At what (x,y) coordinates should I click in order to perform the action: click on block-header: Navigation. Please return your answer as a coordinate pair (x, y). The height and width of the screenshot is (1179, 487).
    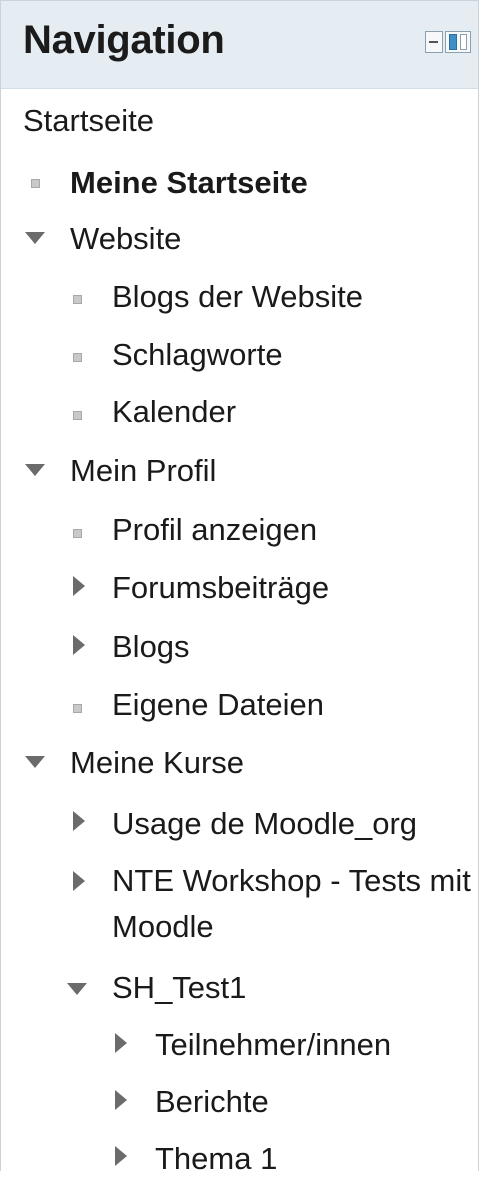
    Looking at the image, I should click on (239, 45).